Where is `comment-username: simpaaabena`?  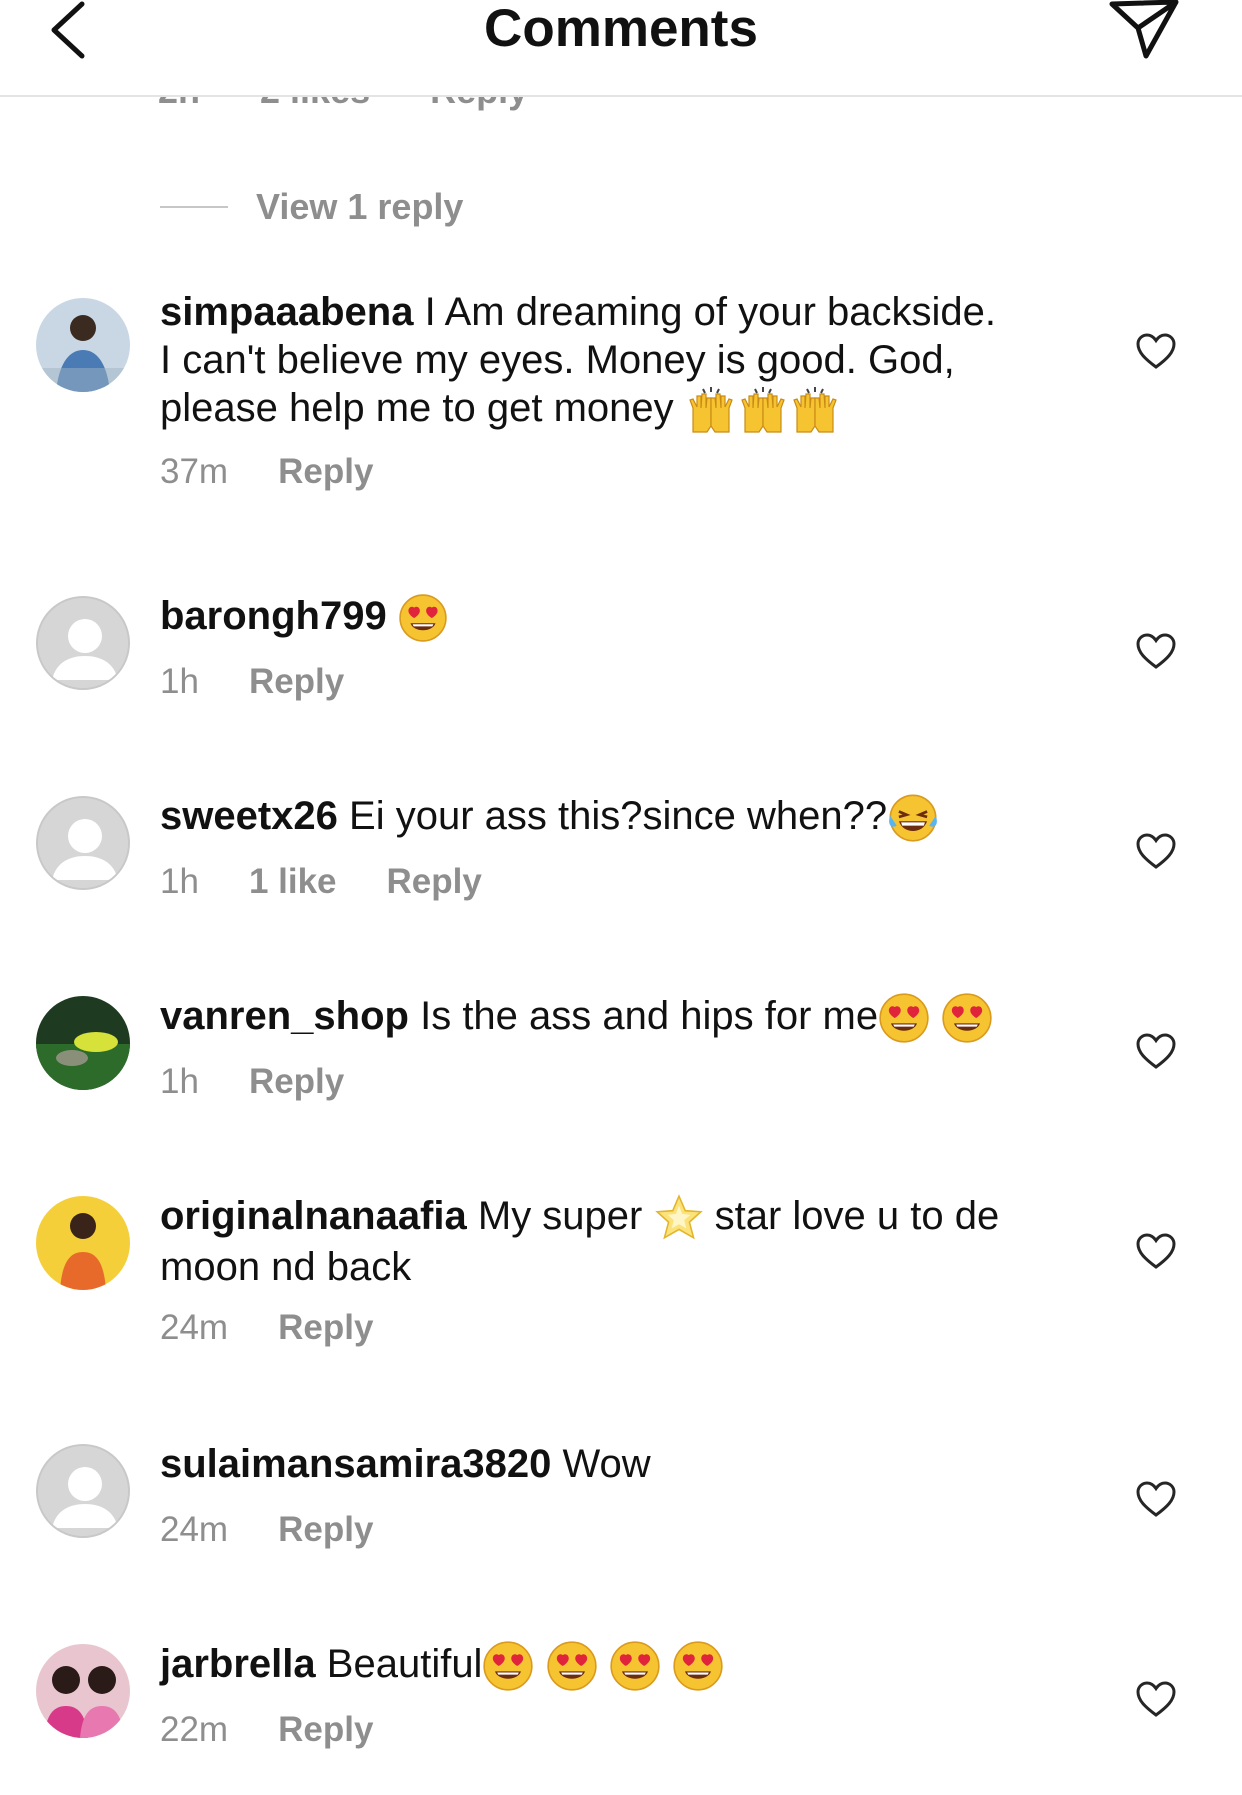
comment-username: simpaaabena is located at coordinates (286, 312).